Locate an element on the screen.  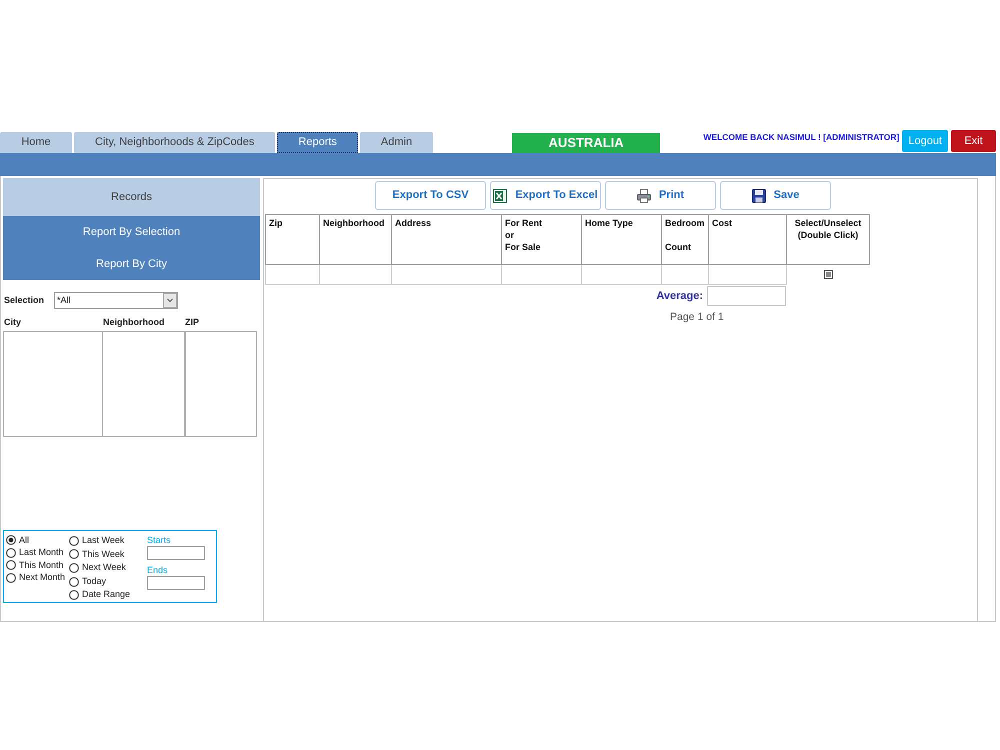
column-header: Cost is located at coordinates (747, 239).